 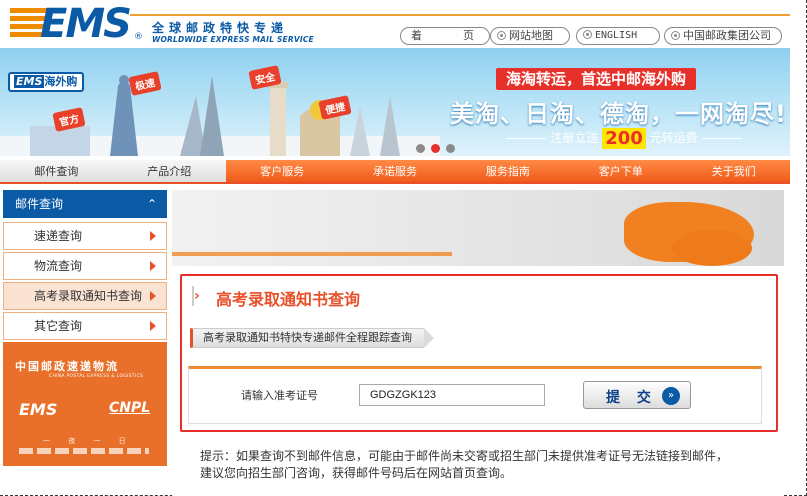 I want to click on set-homepage-label-a: 着, so click(x=416, y=35).